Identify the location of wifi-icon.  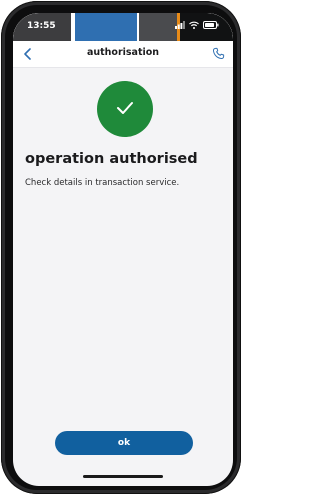
(194, 25).